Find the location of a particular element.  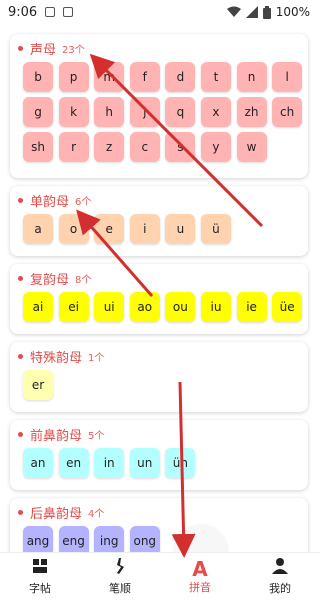

pinyin-tile: c is located at coordinates (144, 147).